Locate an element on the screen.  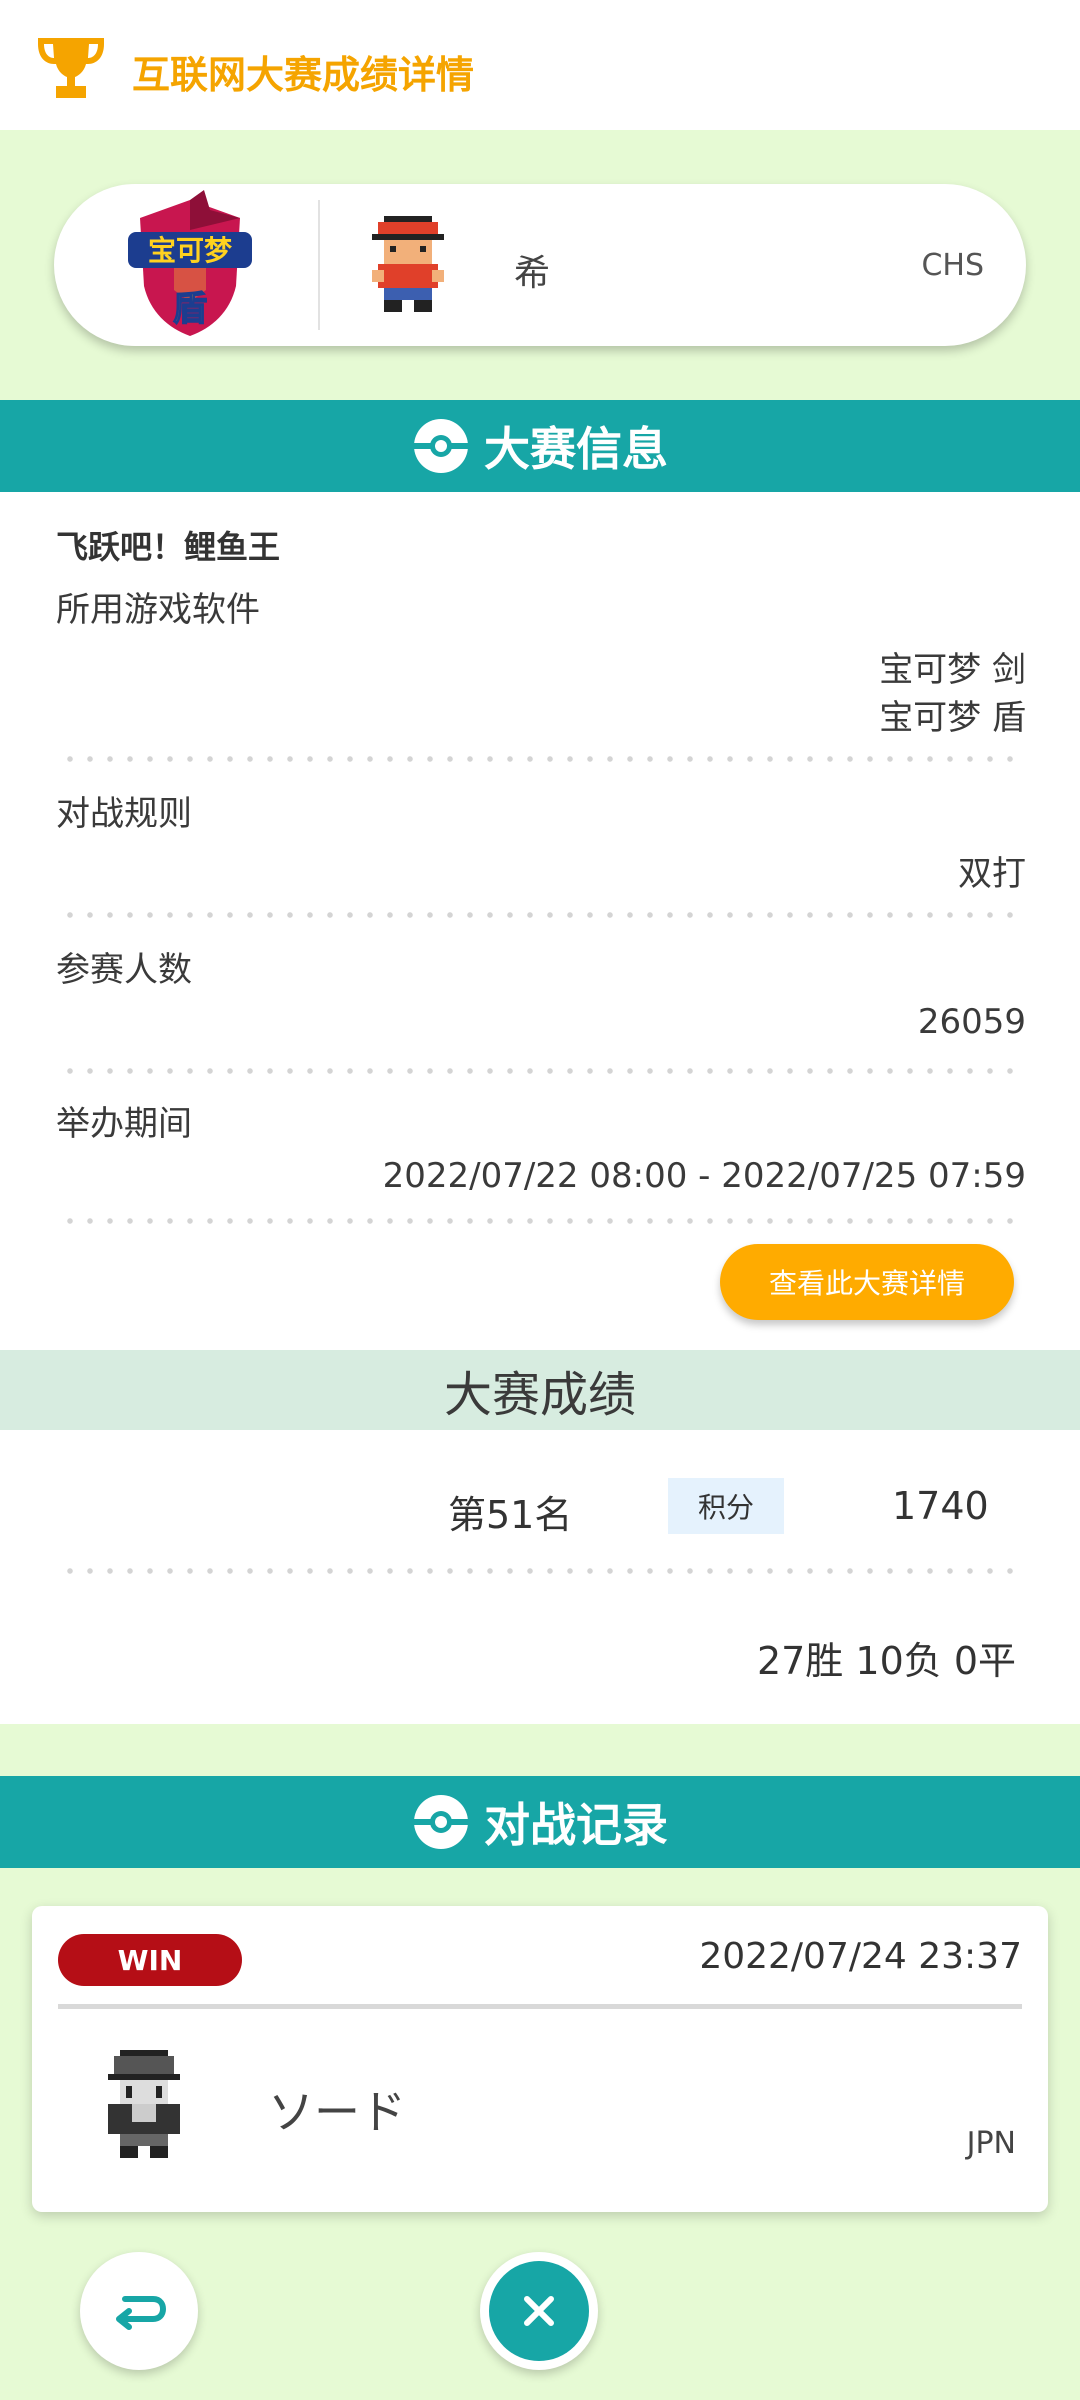
card-divider is located at coordinates (319, 265).